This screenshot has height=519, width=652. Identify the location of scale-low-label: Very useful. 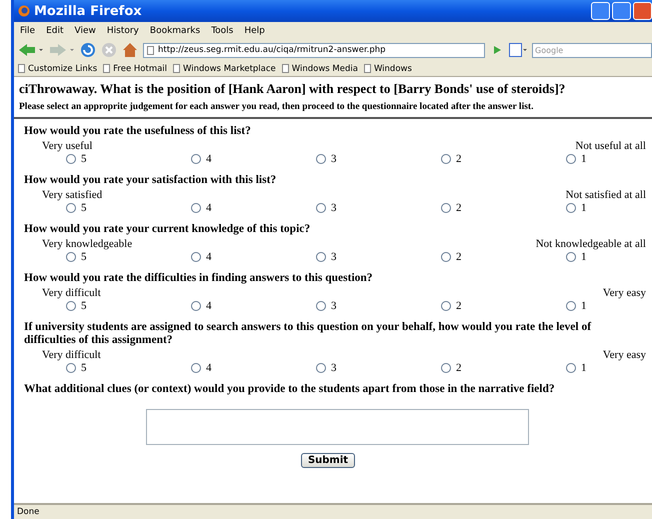
(66, 146).